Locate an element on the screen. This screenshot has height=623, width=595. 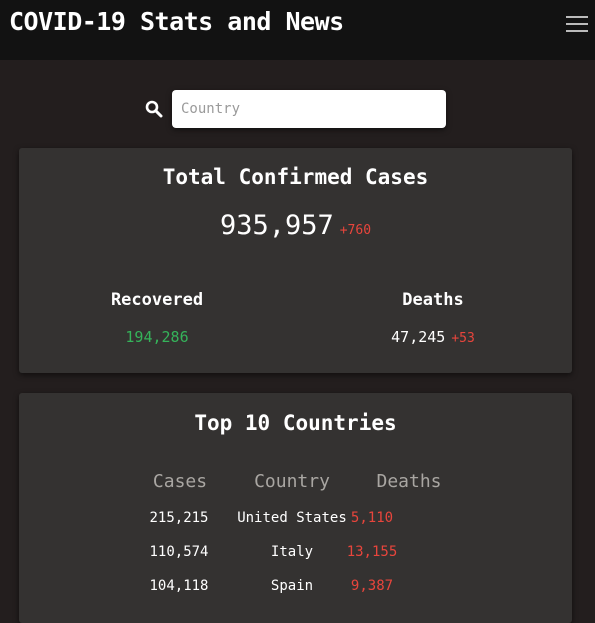
table-row: 215,215 United States 5,110 is located at coordinates (295, 522).